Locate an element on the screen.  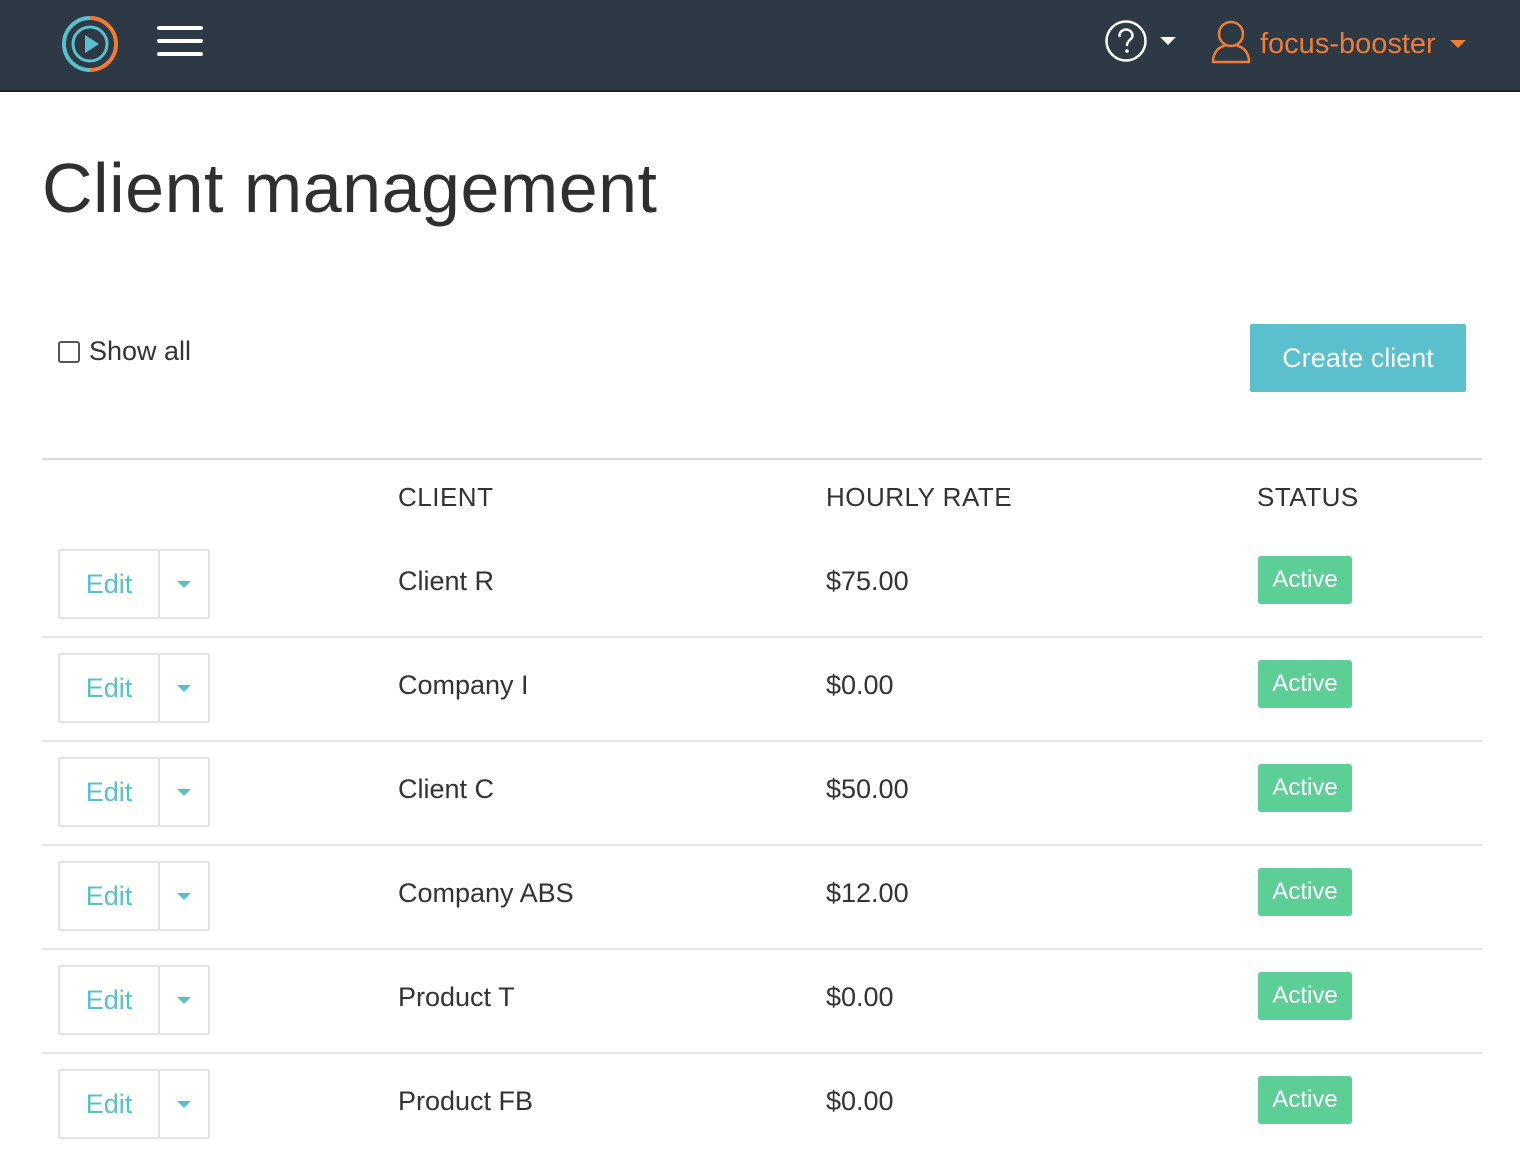
play-circle-logo-icon is located at coordinates (90, 44).